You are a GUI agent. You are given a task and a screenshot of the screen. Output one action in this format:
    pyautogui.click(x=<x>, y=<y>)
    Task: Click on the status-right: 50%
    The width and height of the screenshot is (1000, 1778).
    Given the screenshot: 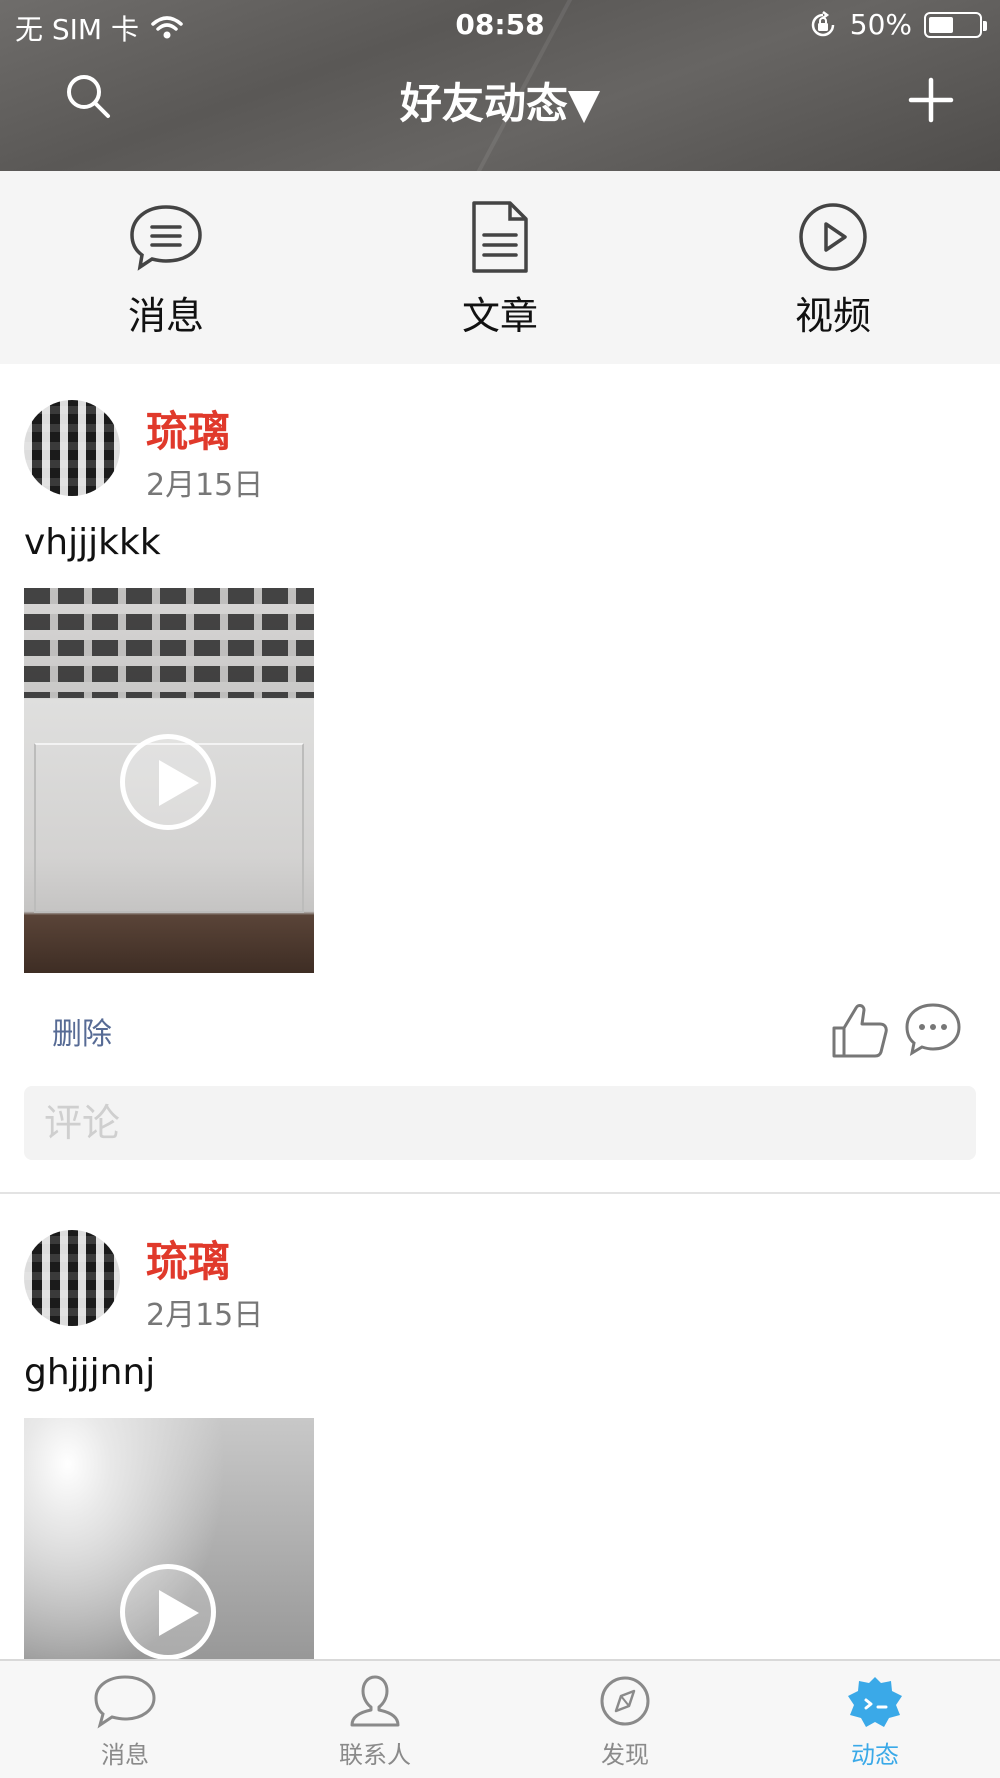 What is the action you would take?
    pyautogui.click(x=897, y=24)
    